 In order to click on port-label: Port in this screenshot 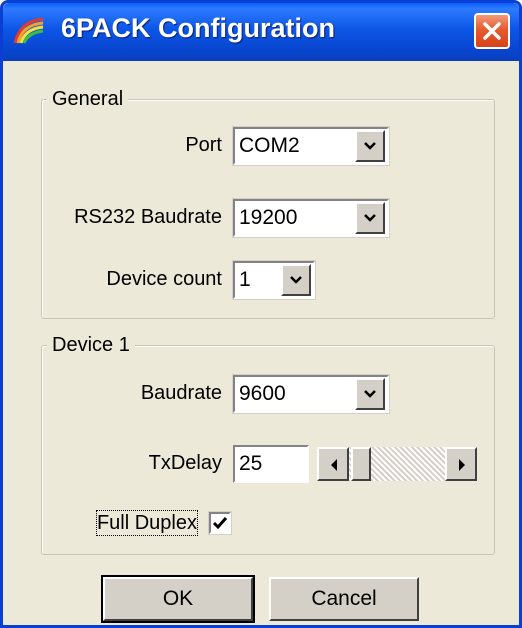, I will do `click(203, 145)`.